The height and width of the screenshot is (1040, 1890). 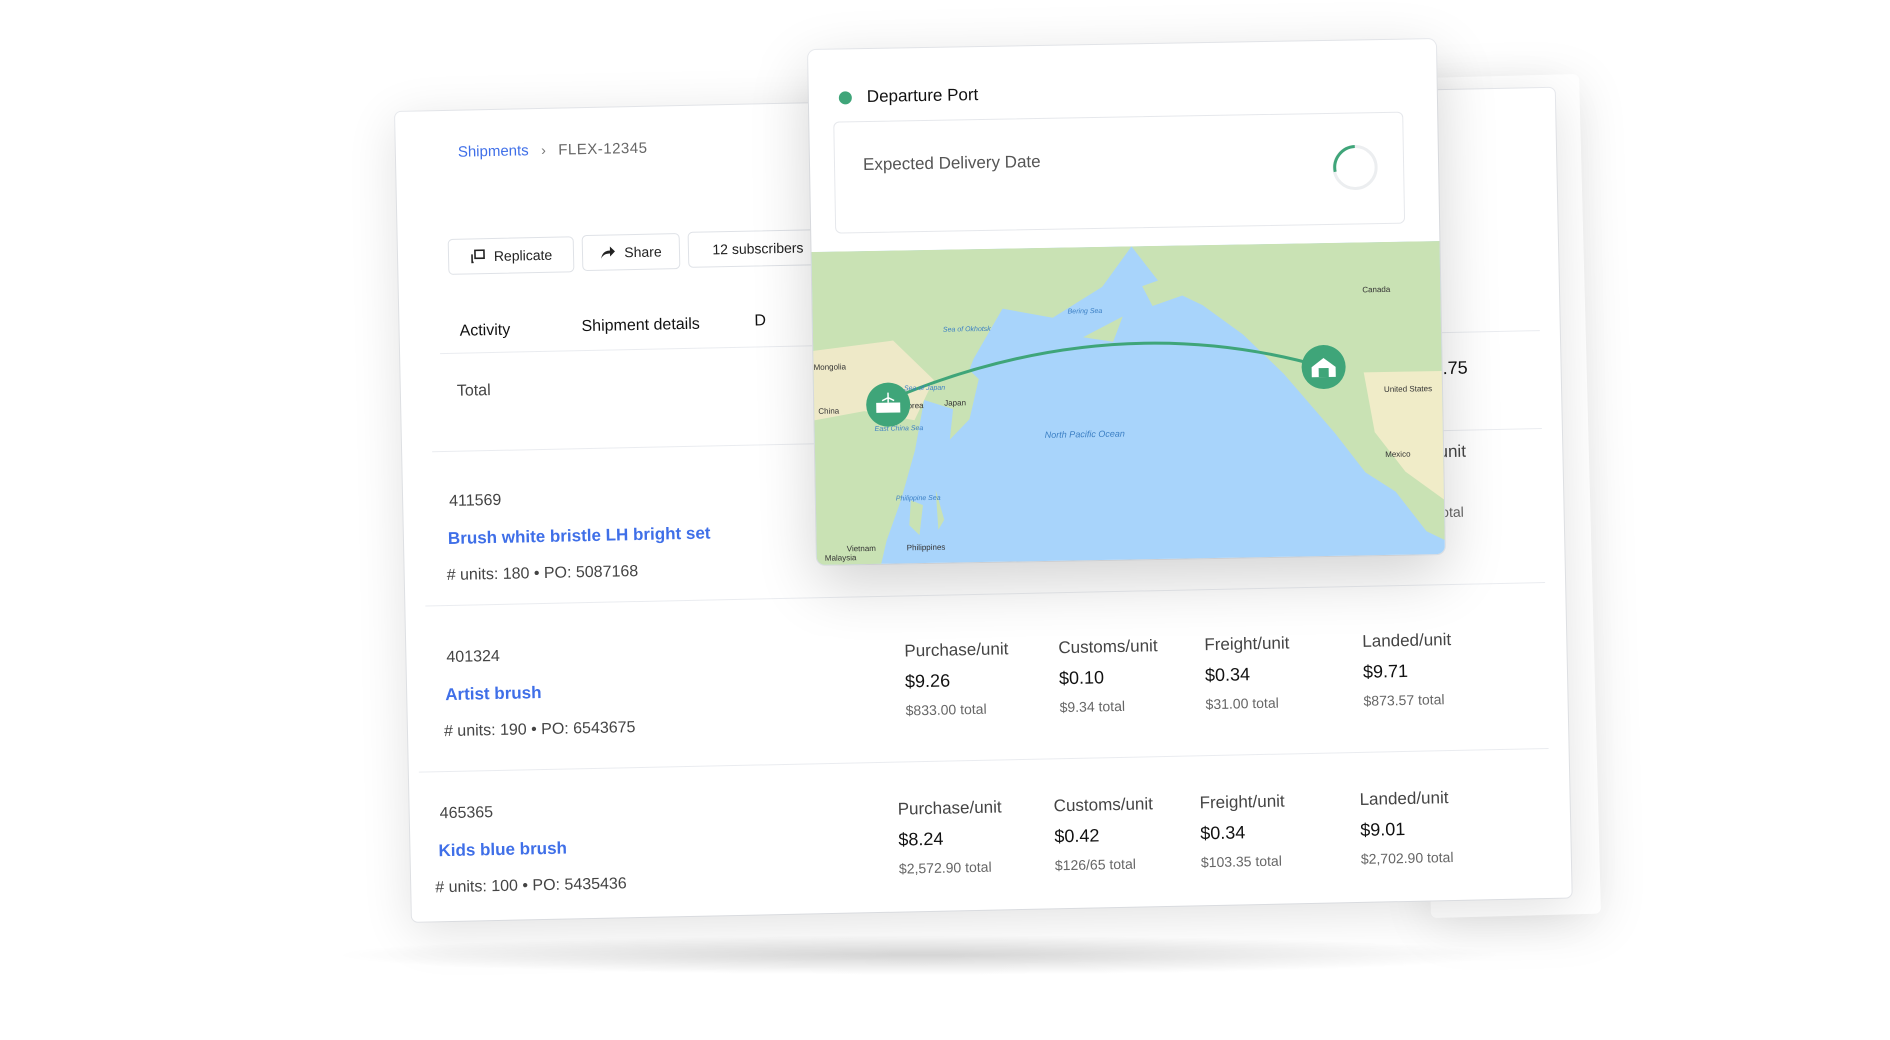 I want to click on replicate-button: Replicate, so click(x=511, y=255).